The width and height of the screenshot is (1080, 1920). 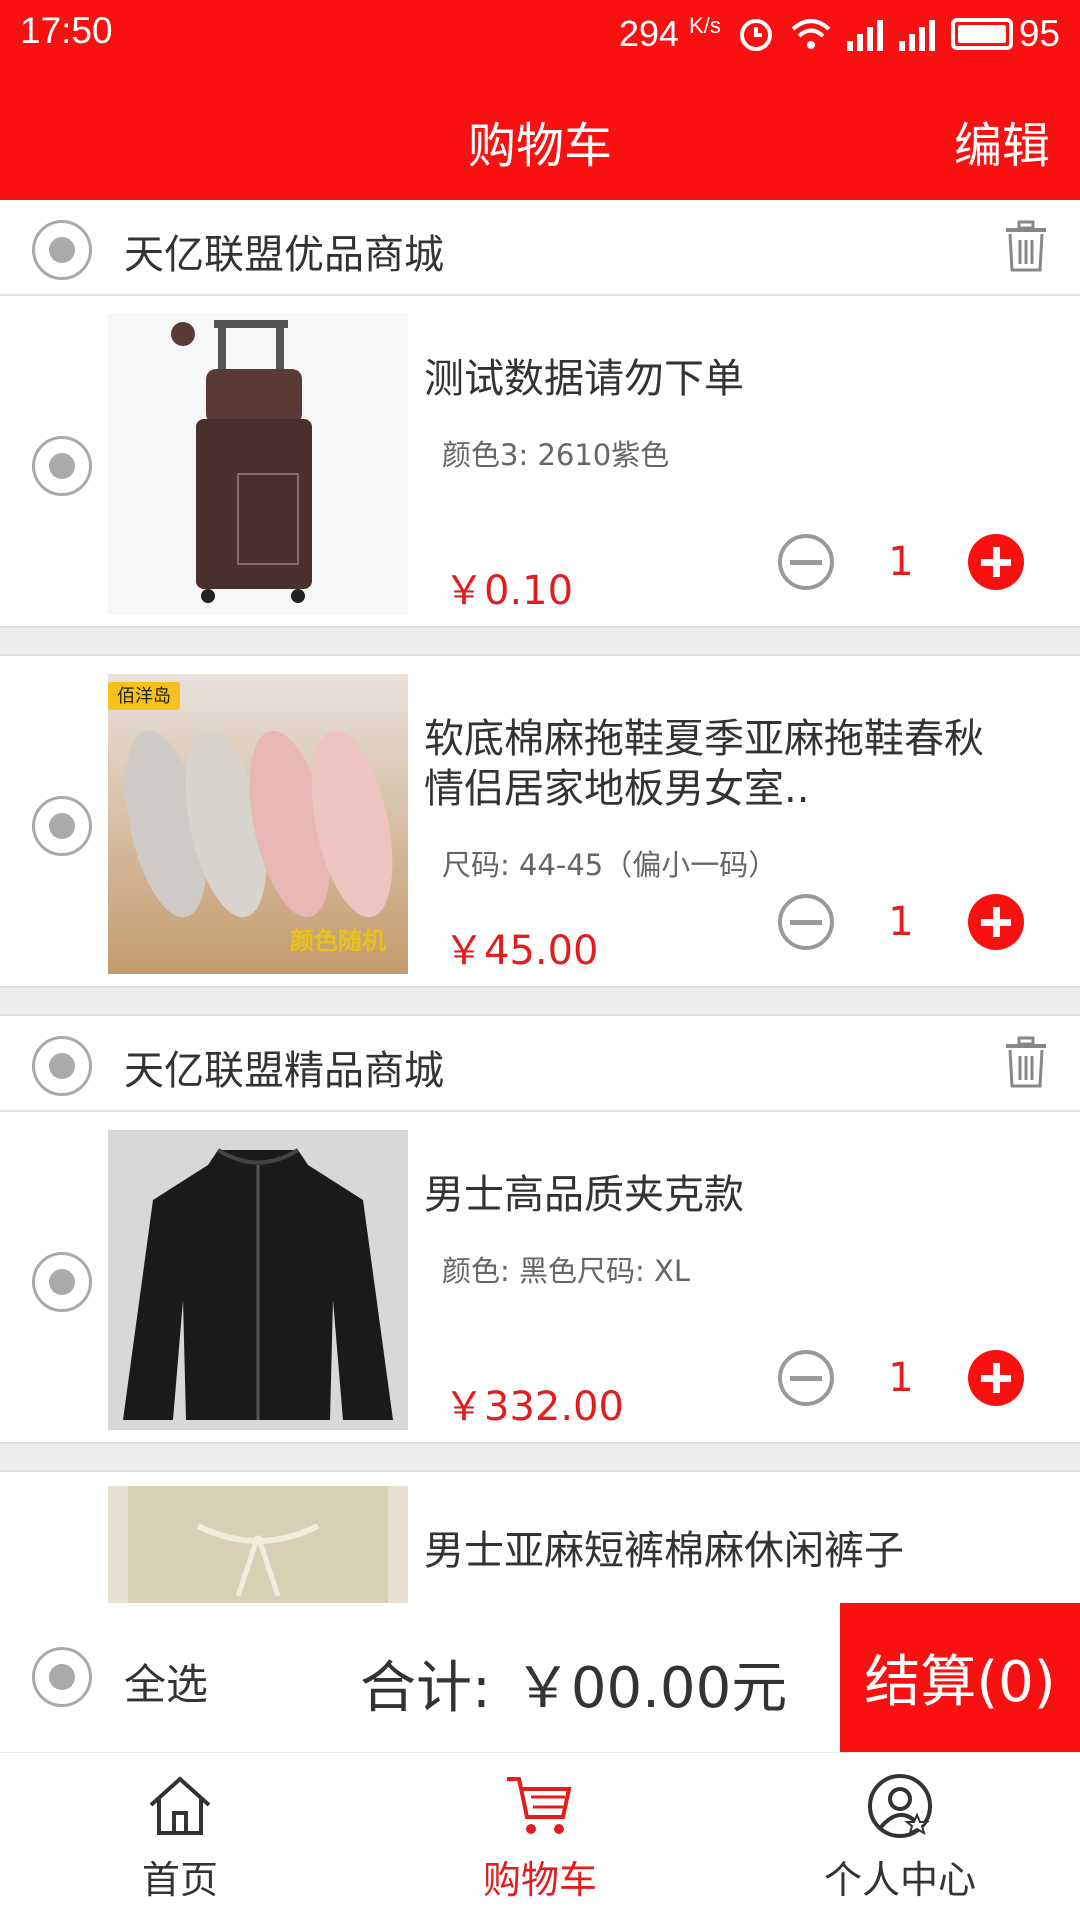 What do you see at coordinates (811, 34) in the screenshot?
I see `wifi-icon` at bounding box center [811, 34].